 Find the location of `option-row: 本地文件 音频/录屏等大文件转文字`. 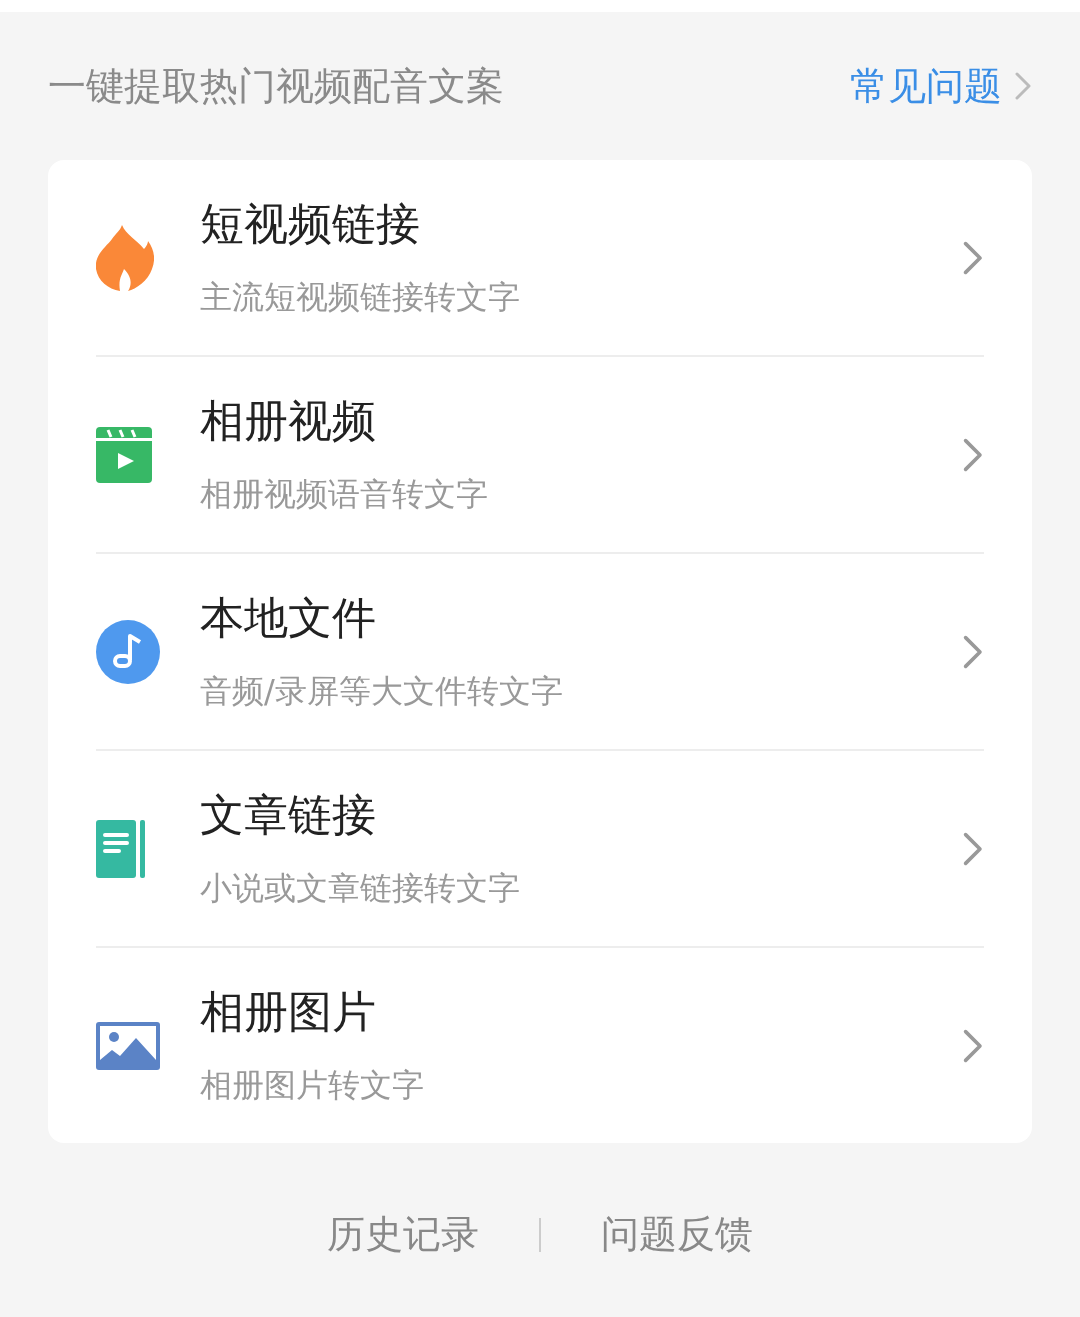

option-row: 本地文件 音频/录屏等大文件转文字 is located at coordinates (540, 652).